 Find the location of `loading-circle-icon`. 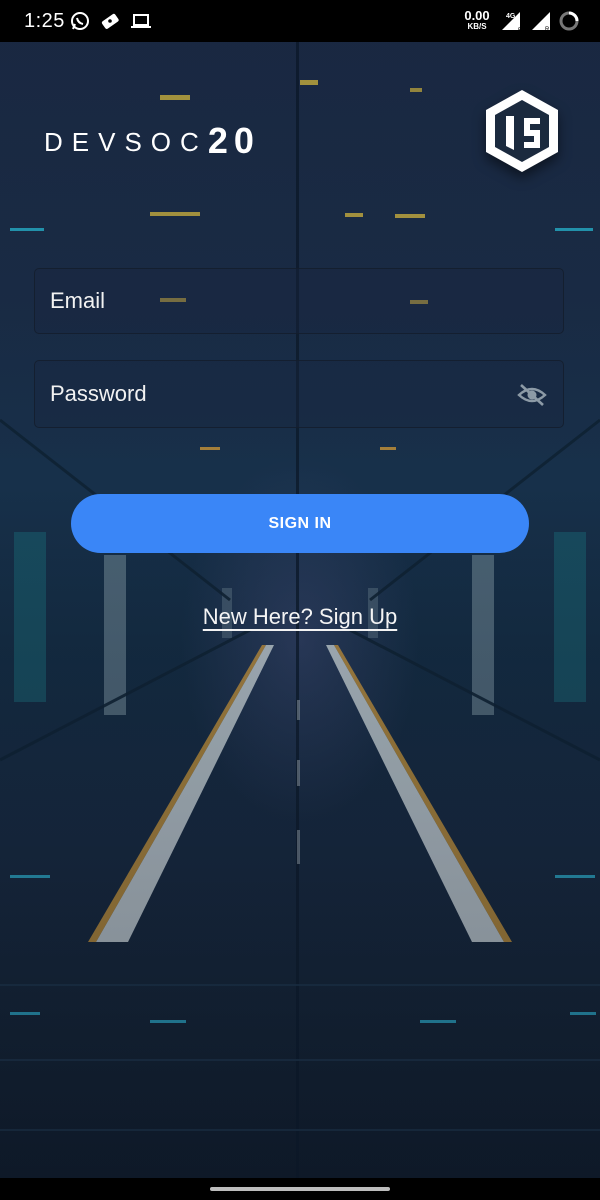

loading-circle-icon is located at coordinates (569, 23).